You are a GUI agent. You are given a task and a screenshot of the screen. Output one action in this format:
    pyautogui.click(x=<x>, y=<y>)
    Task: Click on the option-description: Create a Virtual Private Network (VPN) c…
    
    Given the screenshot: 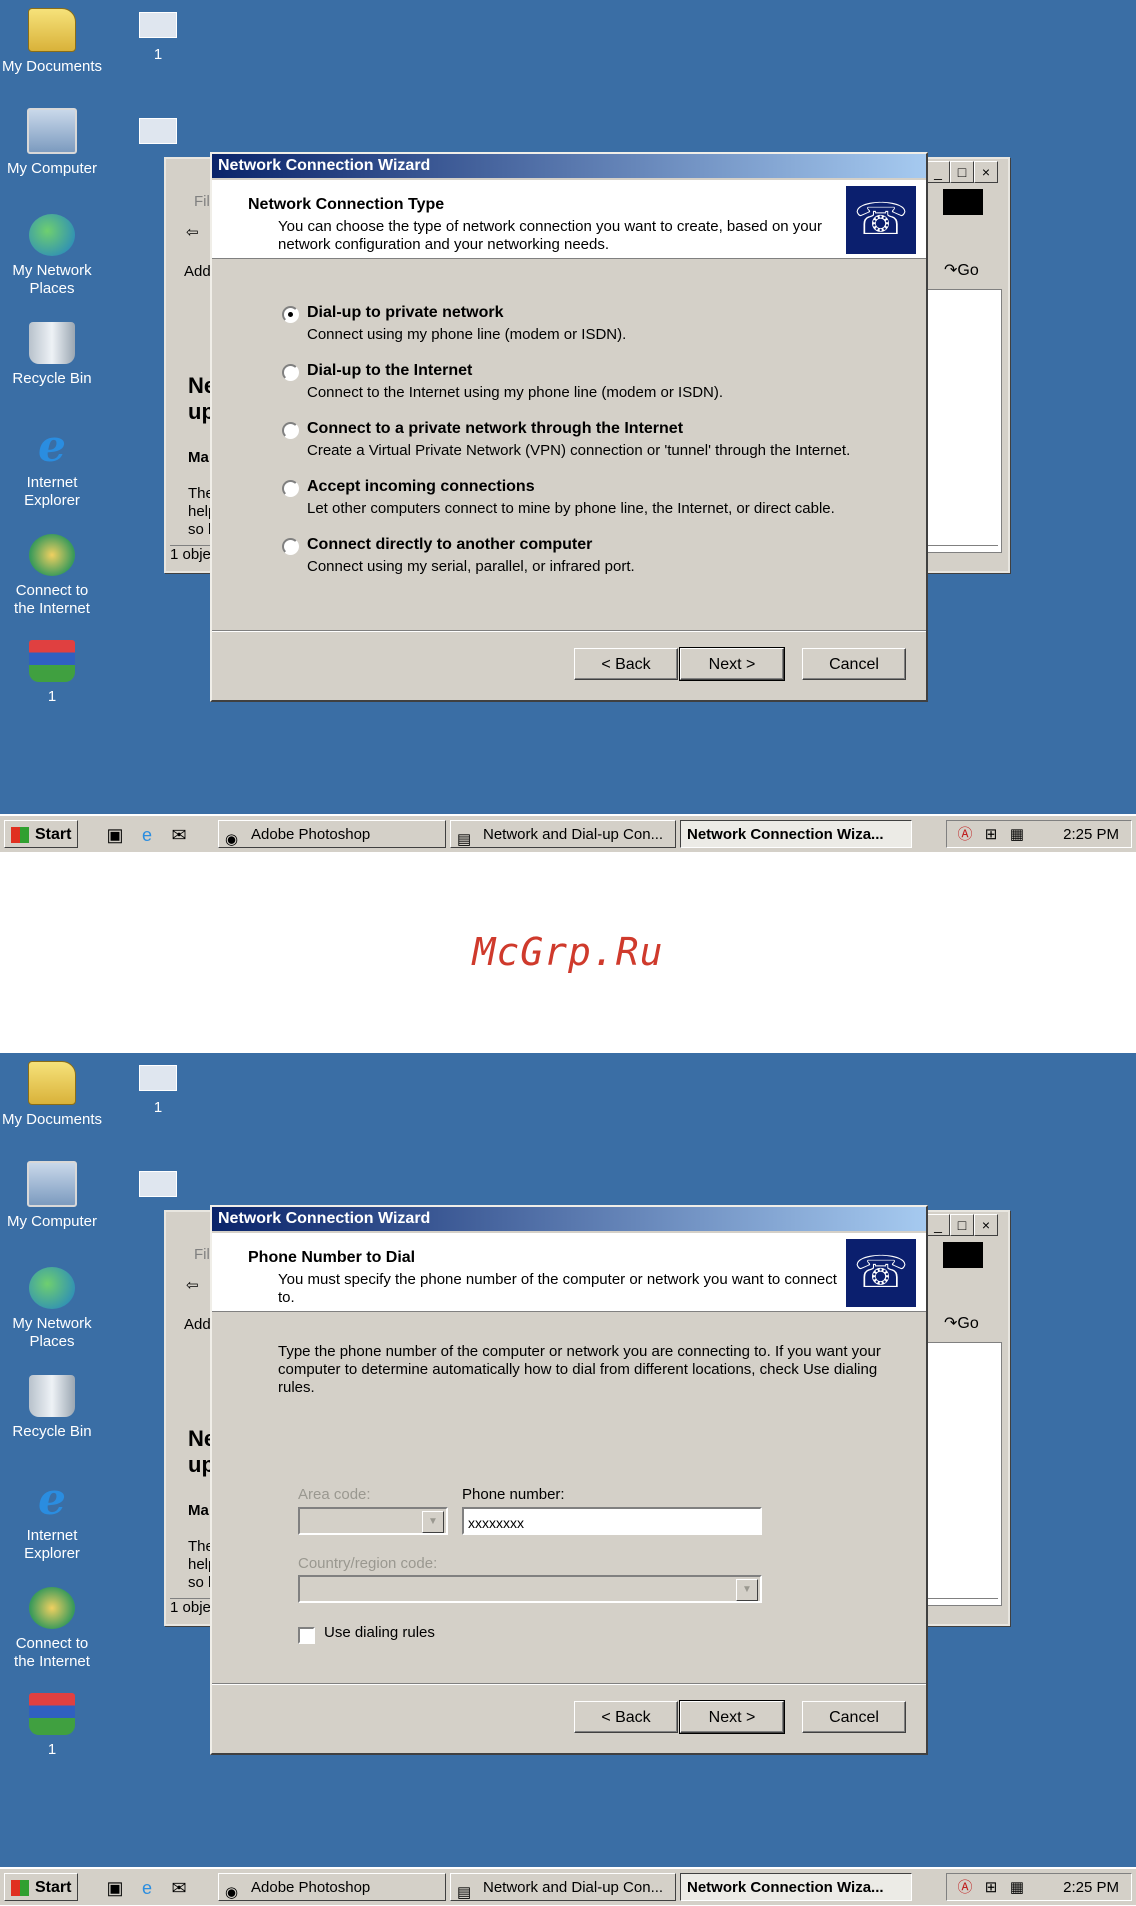 What is the action you would take?
    pyautogui.click(x=579, y=450)
    